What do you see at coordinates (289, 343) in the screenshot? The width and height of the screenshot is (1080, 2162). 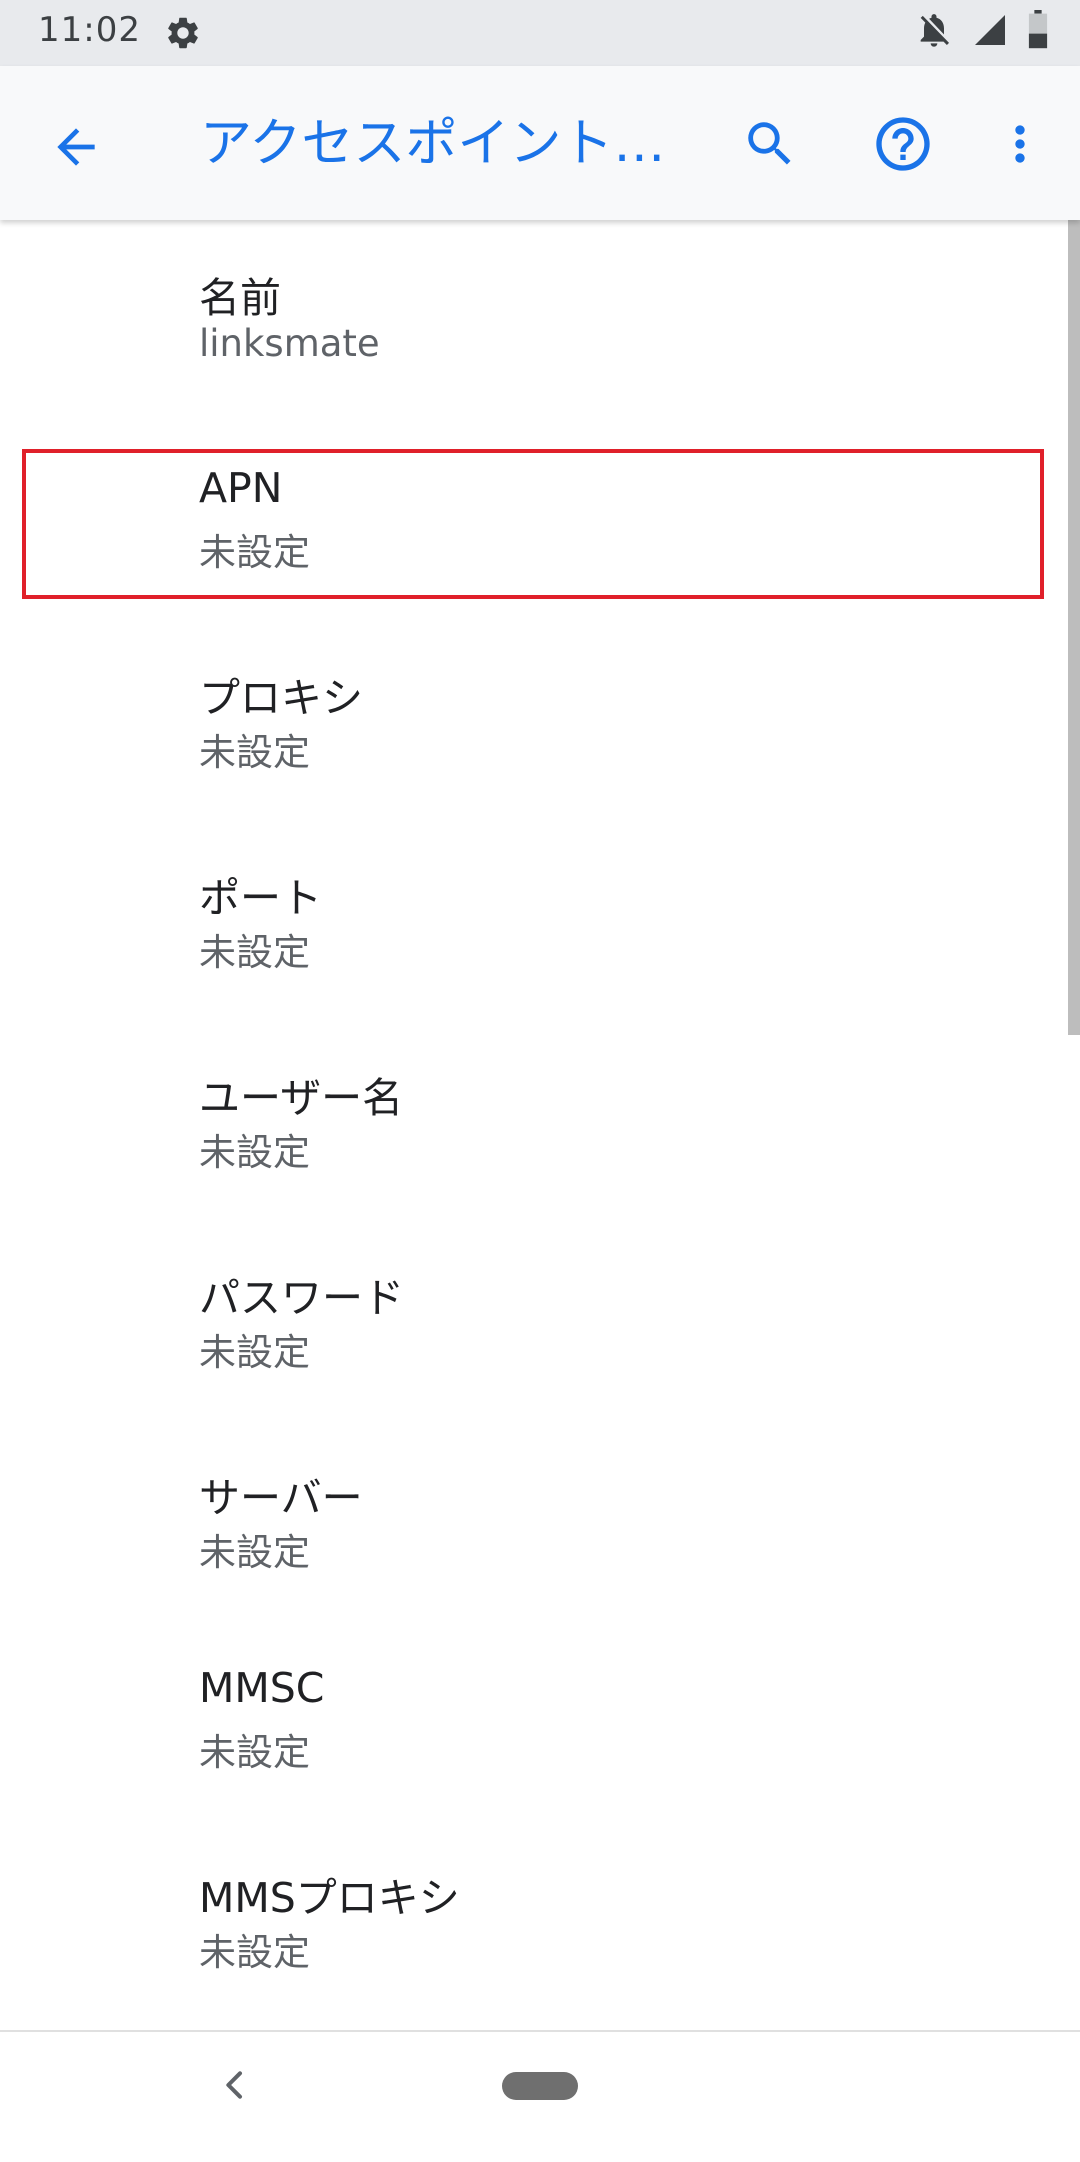 I see `pref-summary: linksmate` at bounding box center [289, 343].